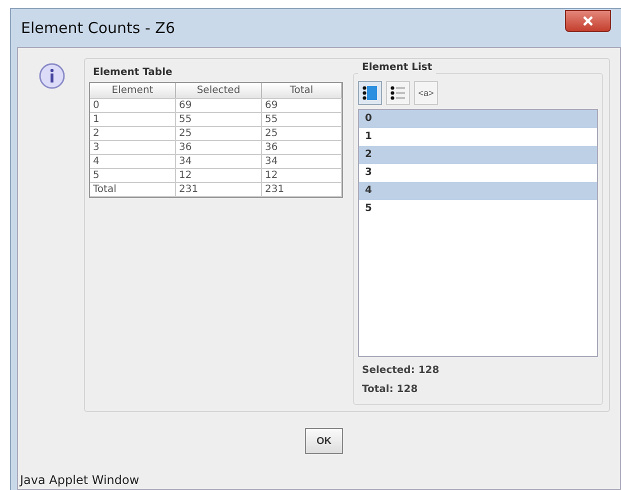 The width and height of the screenshot is (621, 490). What do you see at coordinates (478, 119) in the screenshot?
I see `list-item: 0` at bounding box center [478, 119].